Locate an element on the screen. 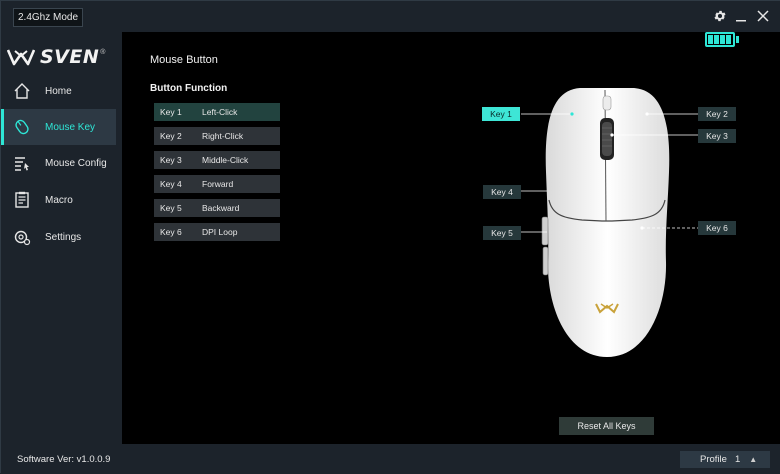  mouse-key-1-label: Key 1 is located at coordinates (501, 114).